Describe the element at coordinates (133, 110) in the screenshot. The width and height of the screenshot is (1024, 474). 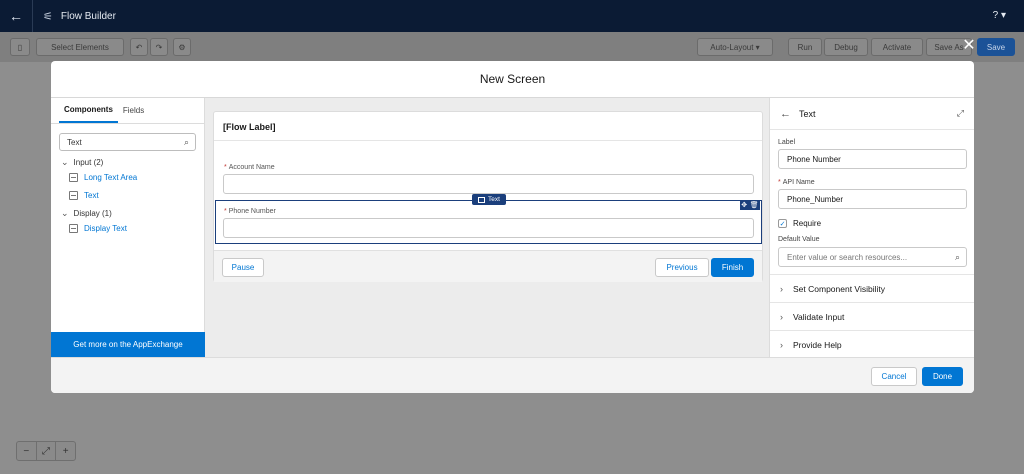
I see `tab-fields: Fields` at that location.